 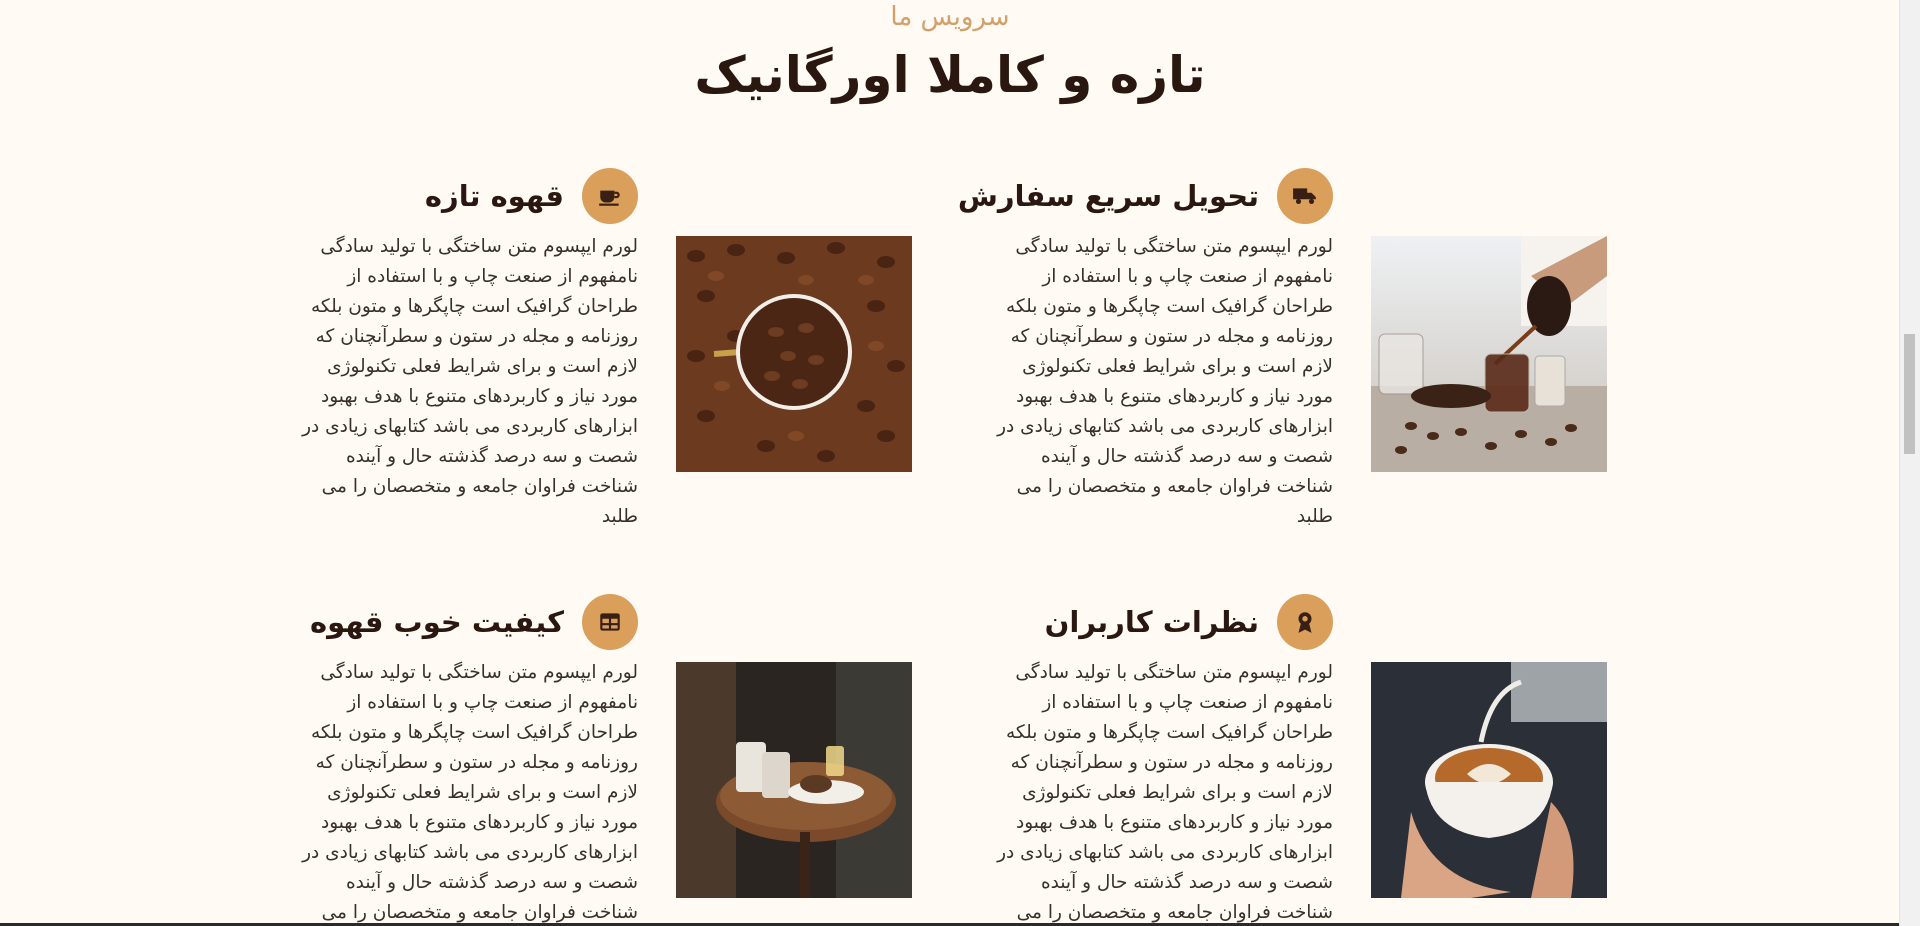 What do you see at coordinates (1909, 394) in the screenshot?
I see `scrollbar-thumb` at bounding box center [1909, 394].